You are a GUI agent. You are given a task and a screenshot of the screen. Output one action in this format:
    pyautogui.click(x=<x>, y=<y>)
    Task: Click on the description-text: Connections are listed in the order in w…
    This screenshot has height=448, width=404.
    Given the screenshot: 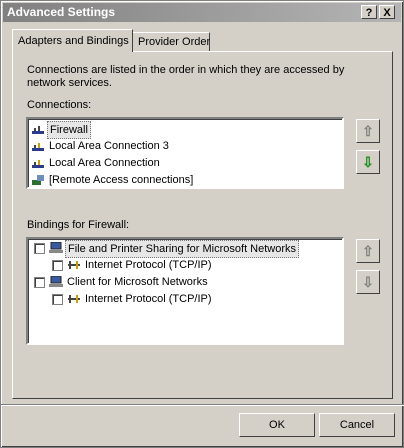 What is the action you would take?
    pyautogui.click(x=186, y=76)
    